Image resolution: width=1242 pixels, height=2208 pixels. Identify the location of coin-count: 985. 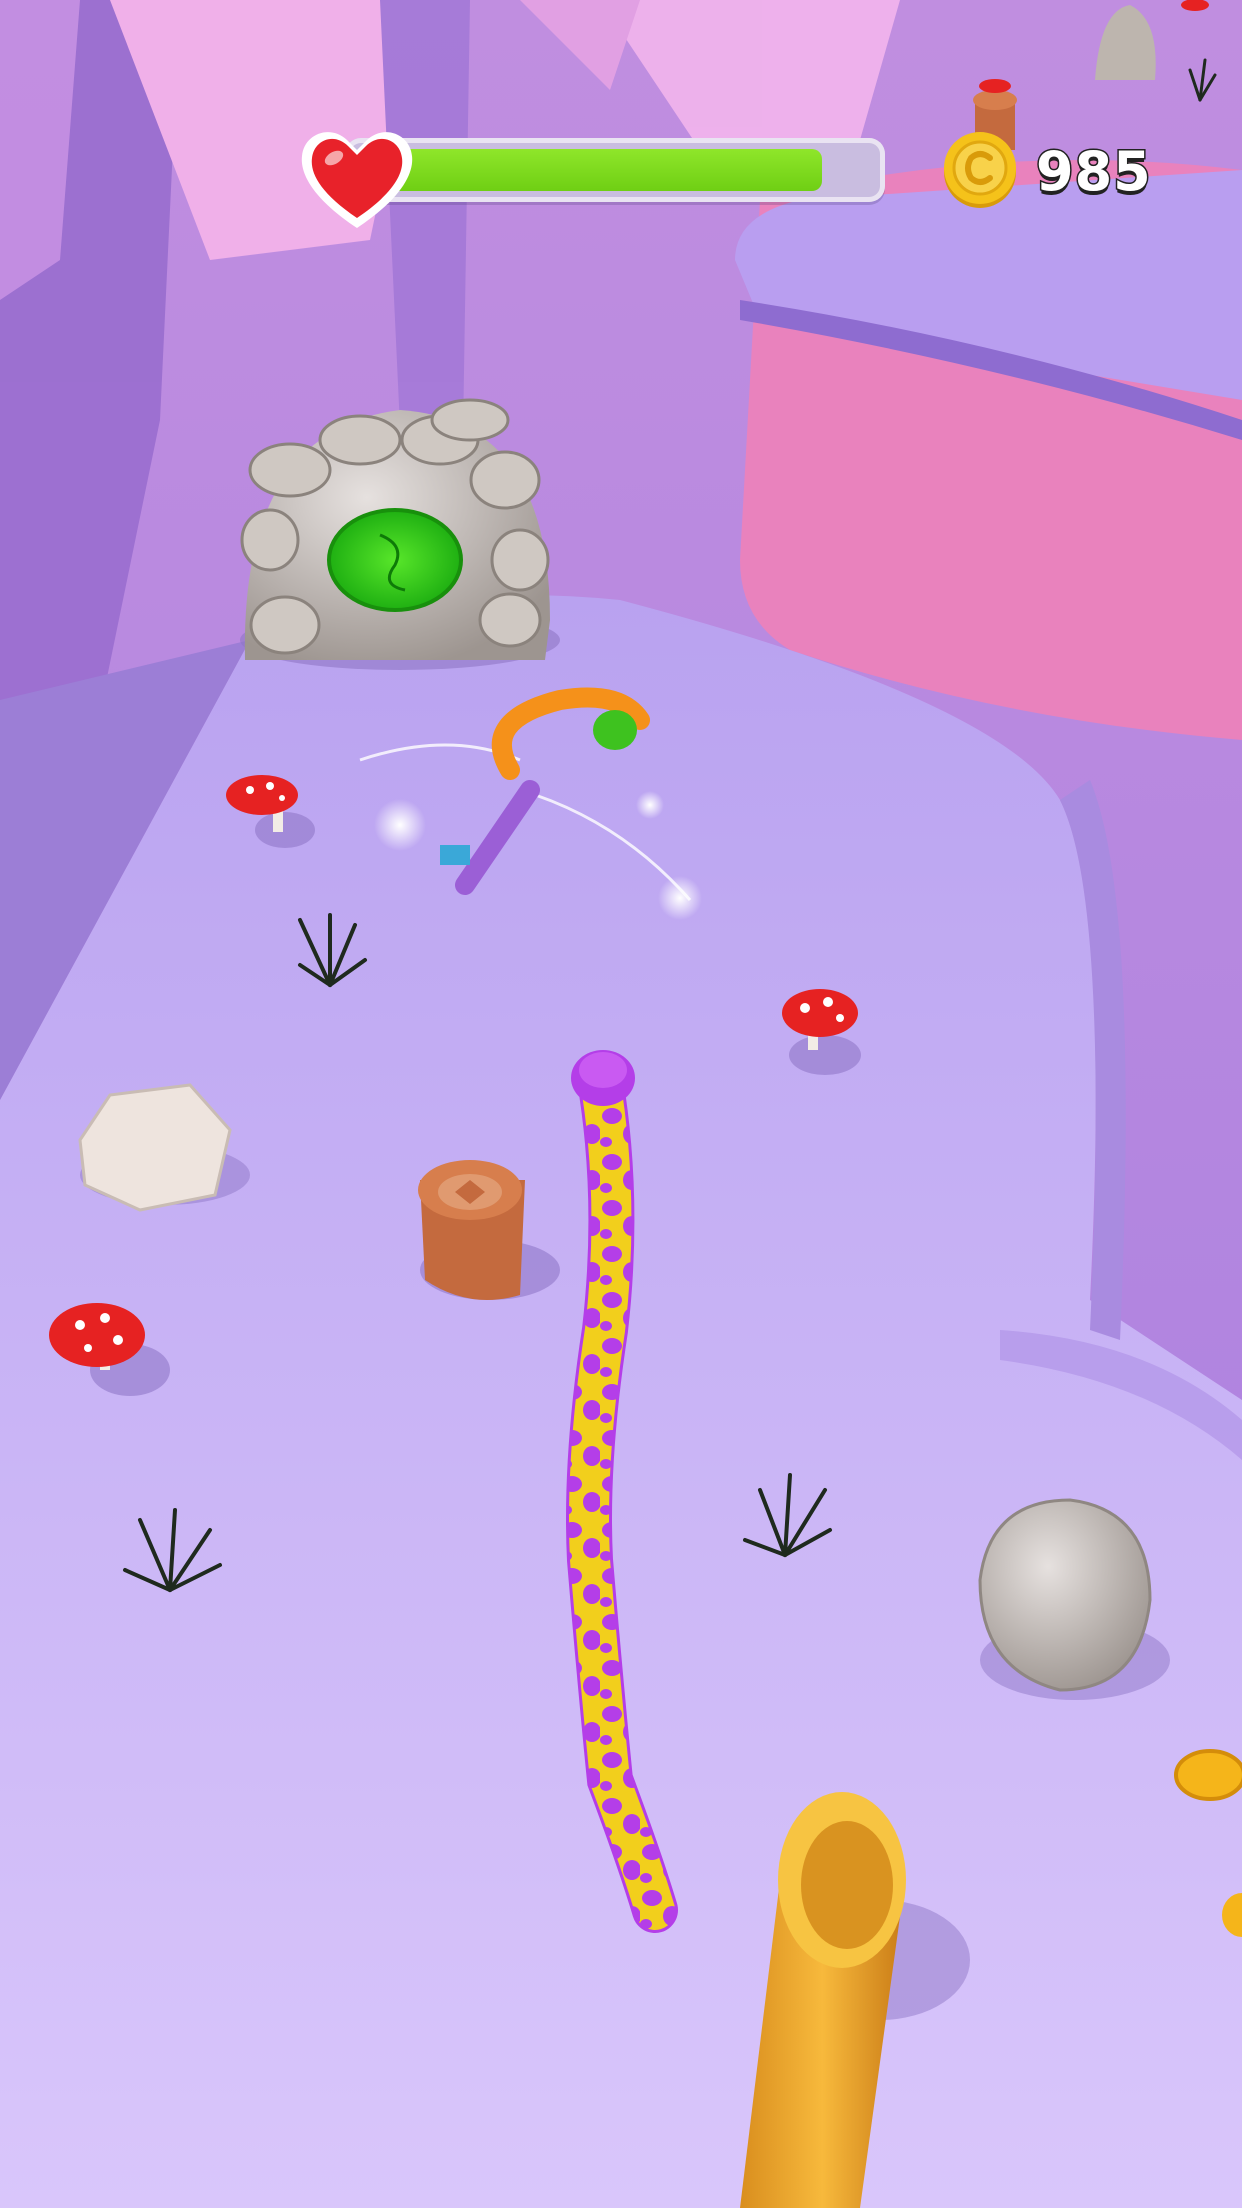
(1094, 172).